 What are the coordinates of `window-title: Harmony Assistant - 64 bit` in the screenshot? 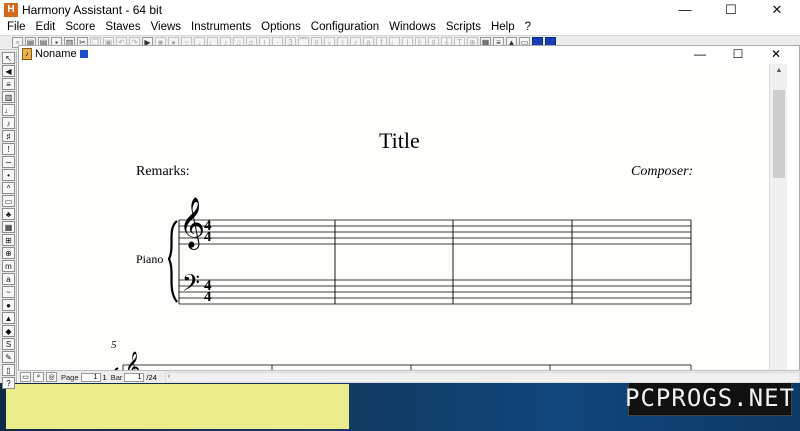 It's located at (92, 9).